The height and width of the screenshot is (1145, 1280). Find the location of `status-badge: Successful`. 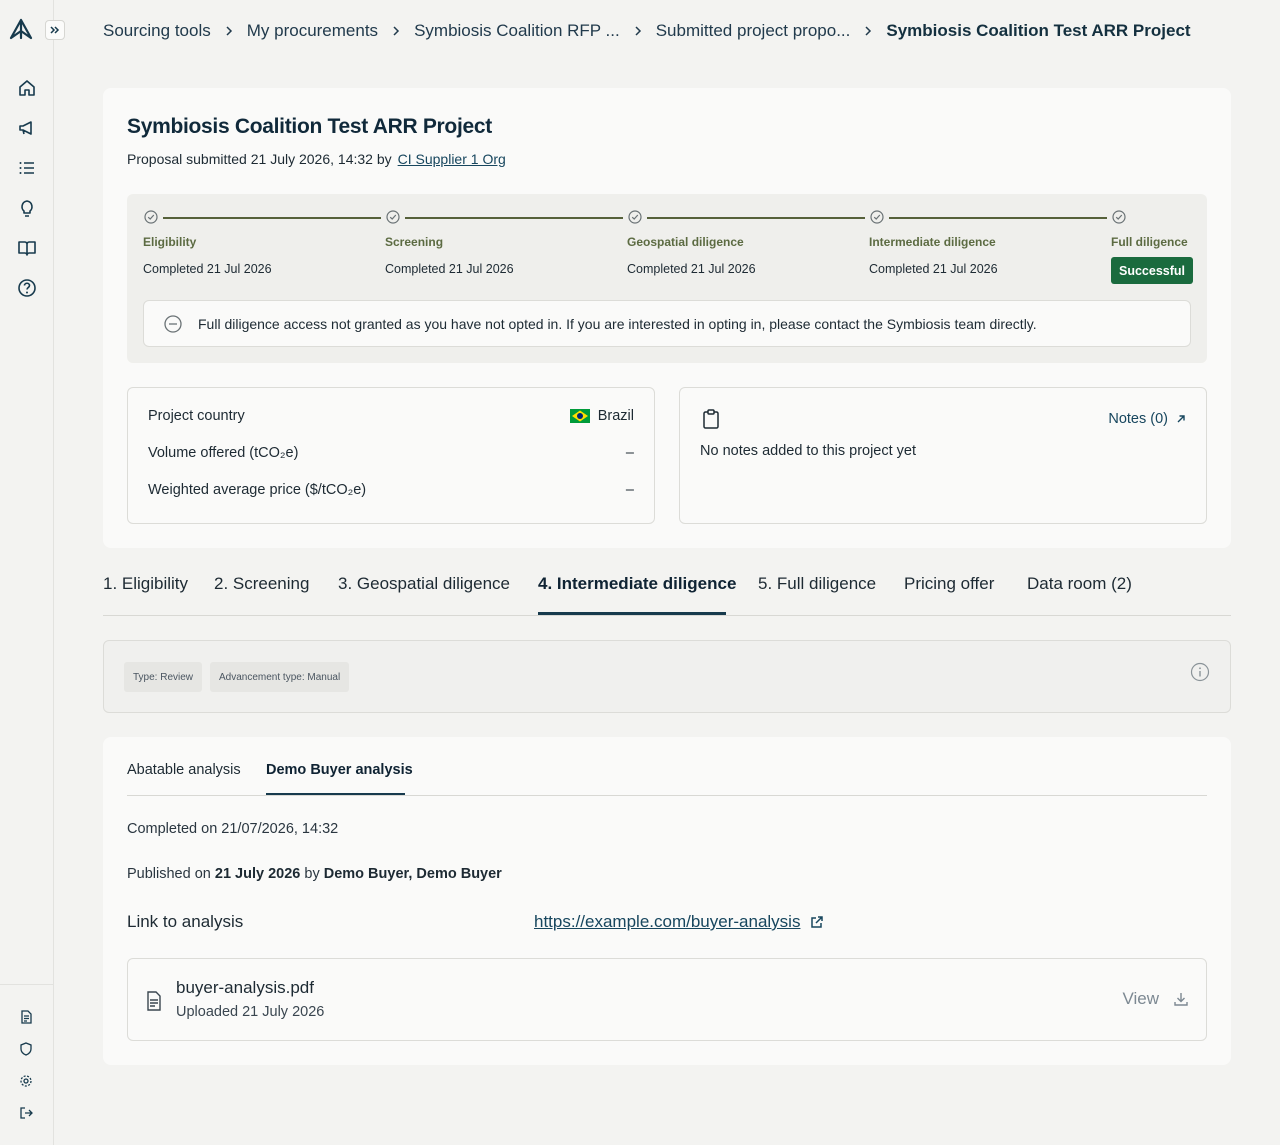

status-badge: Successful is located at coordinates (1152, 270).